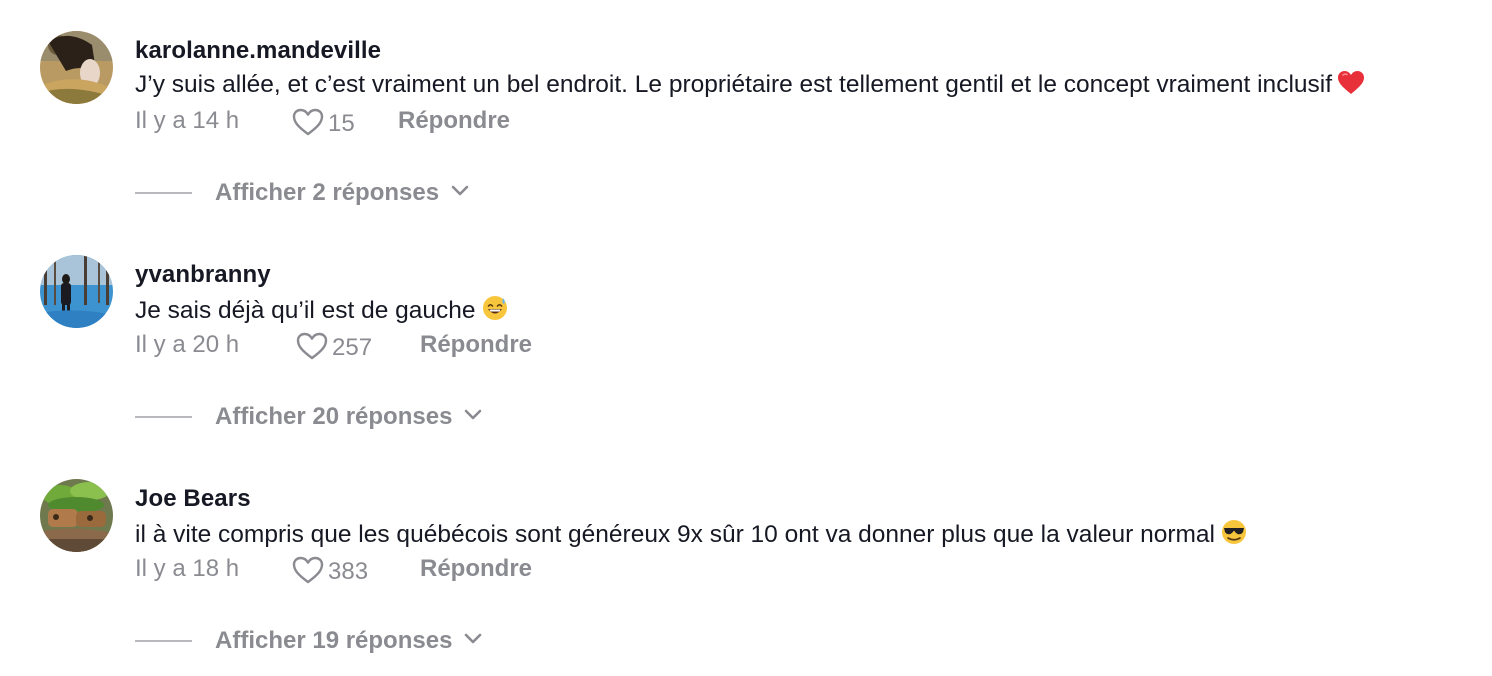 The image size is (1492, 676). I want to click on comment-text: Je sais déjà qu’il est de gauche, so click(321, 311).